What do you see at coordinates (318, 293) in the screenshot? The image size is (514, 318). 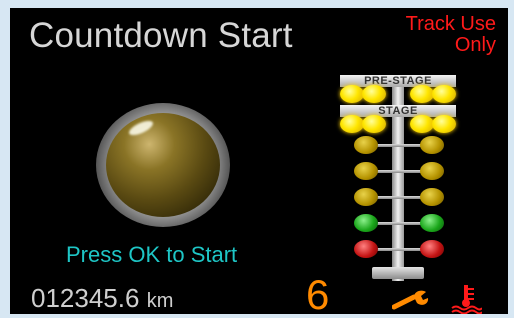 I see `gear-indicator: 6` at bounding box center [318, 293].